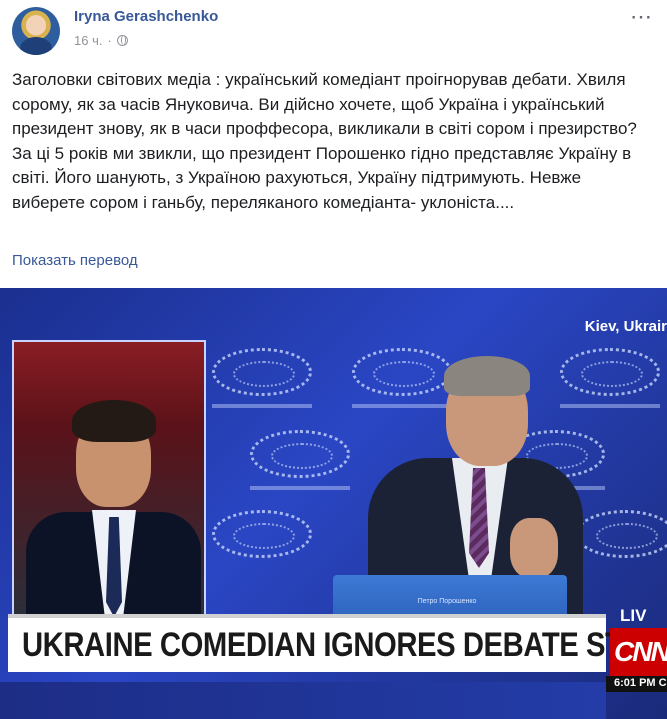  What do you see at coordinates (146, 16) in the screenshot?
I see `author-name: Iryna Gerashchenko` at bounding box center [146, 16].